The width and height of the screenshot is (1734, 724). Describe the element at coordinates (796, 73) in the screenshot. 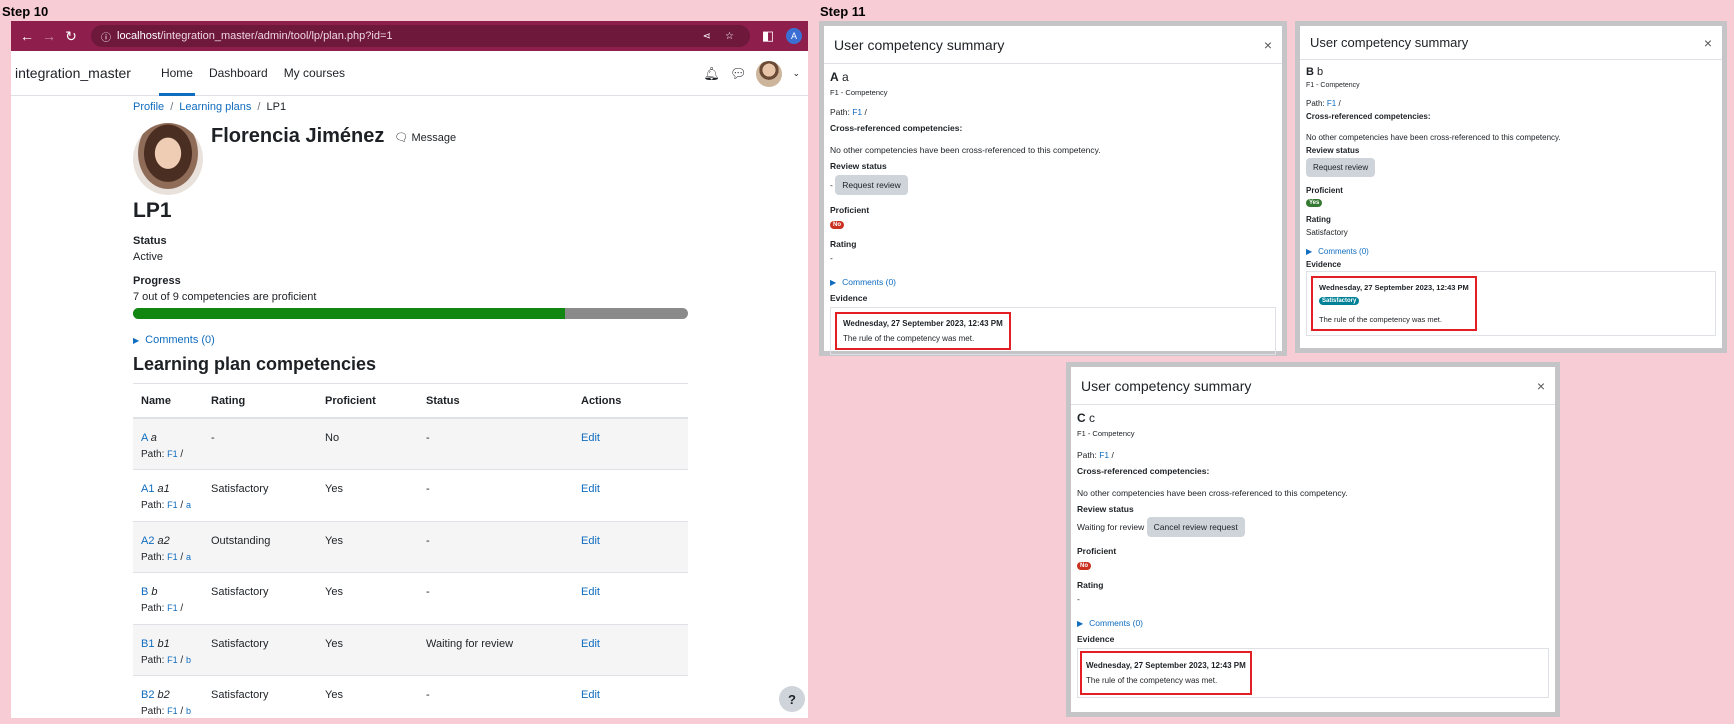

I see `chevron-down-icon: ⌄` at that location.